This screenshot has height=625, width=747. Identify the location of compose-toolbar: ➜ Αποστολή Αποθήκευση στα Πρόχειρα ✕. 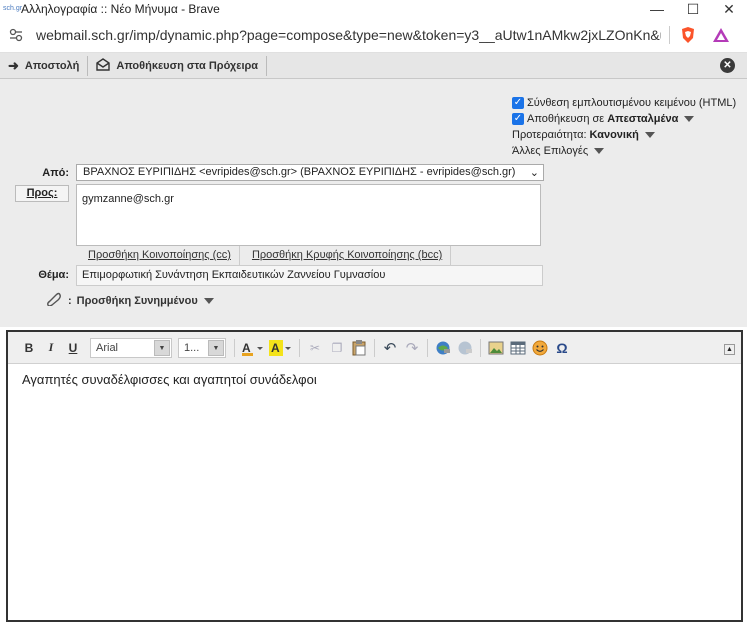
(373, 66).